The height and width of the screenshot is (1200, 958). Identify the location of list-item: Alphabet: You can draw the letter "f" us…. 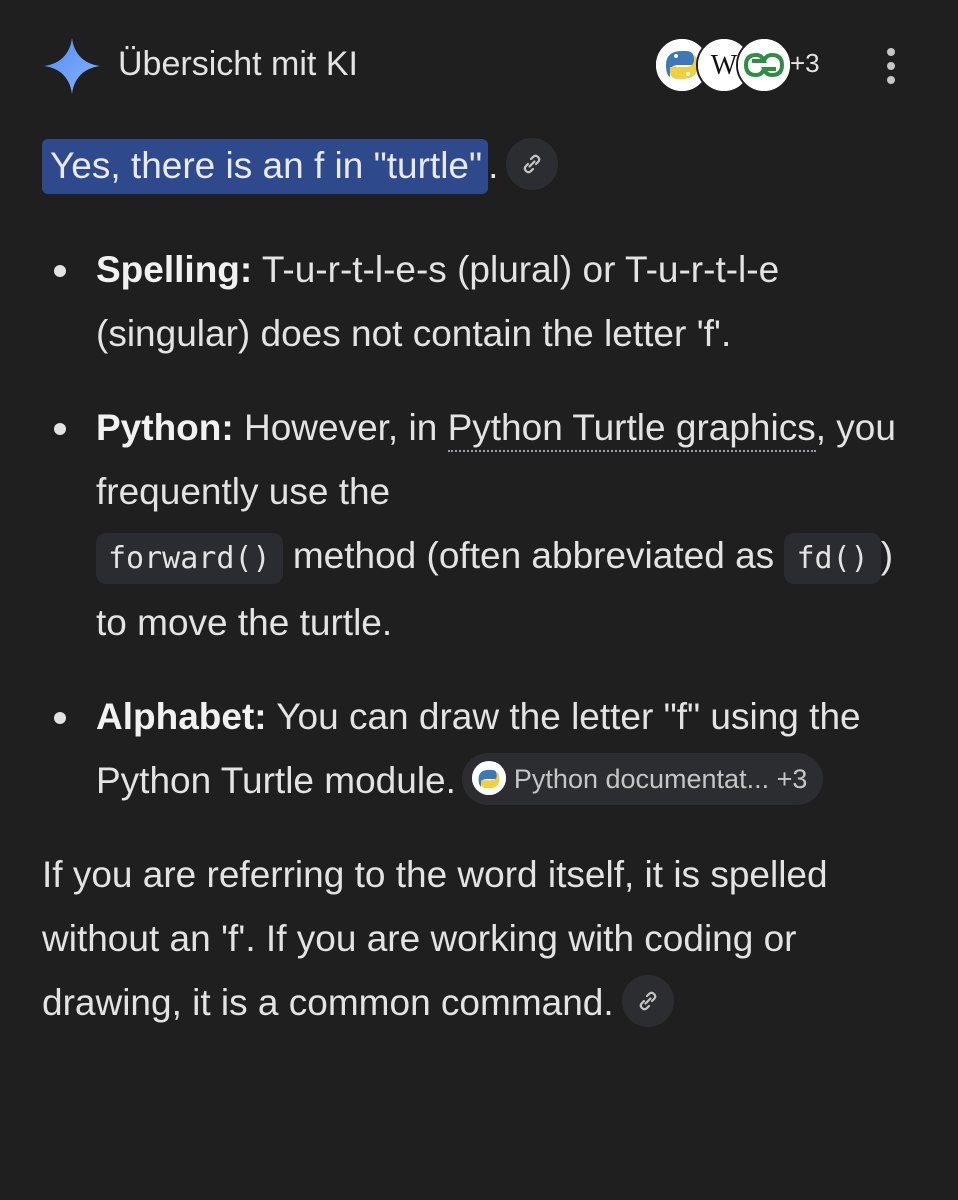
(482, 749).